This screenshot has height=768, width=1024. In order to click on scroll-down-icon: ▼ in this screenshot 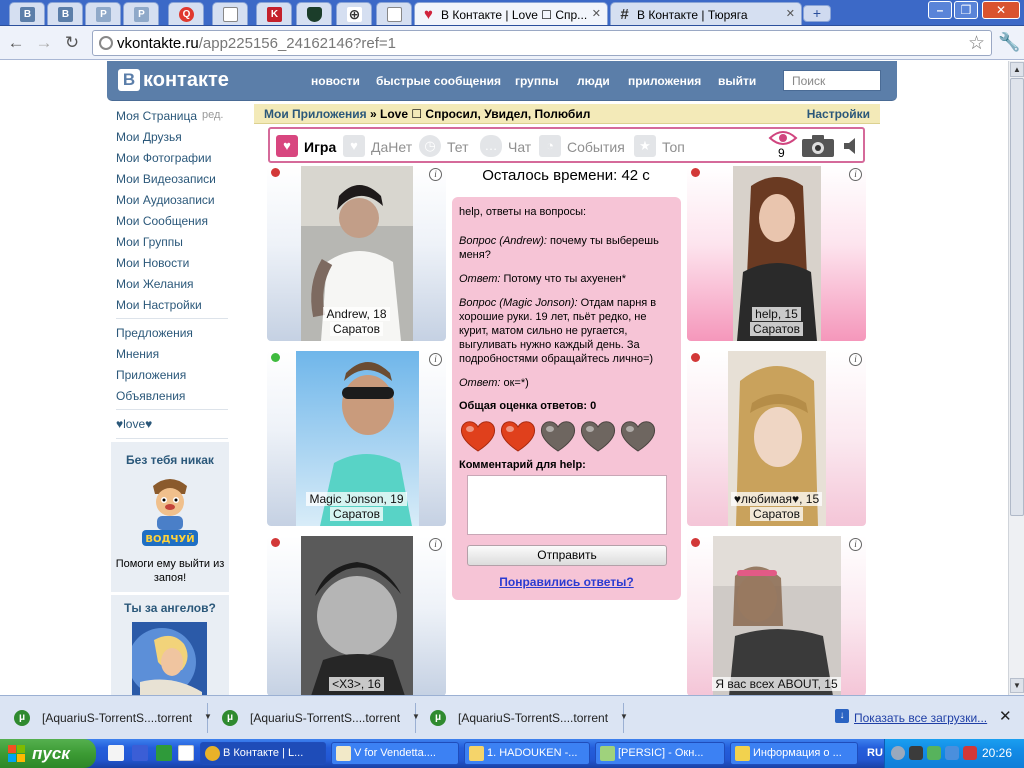, I will do `click(1017, 685)`.